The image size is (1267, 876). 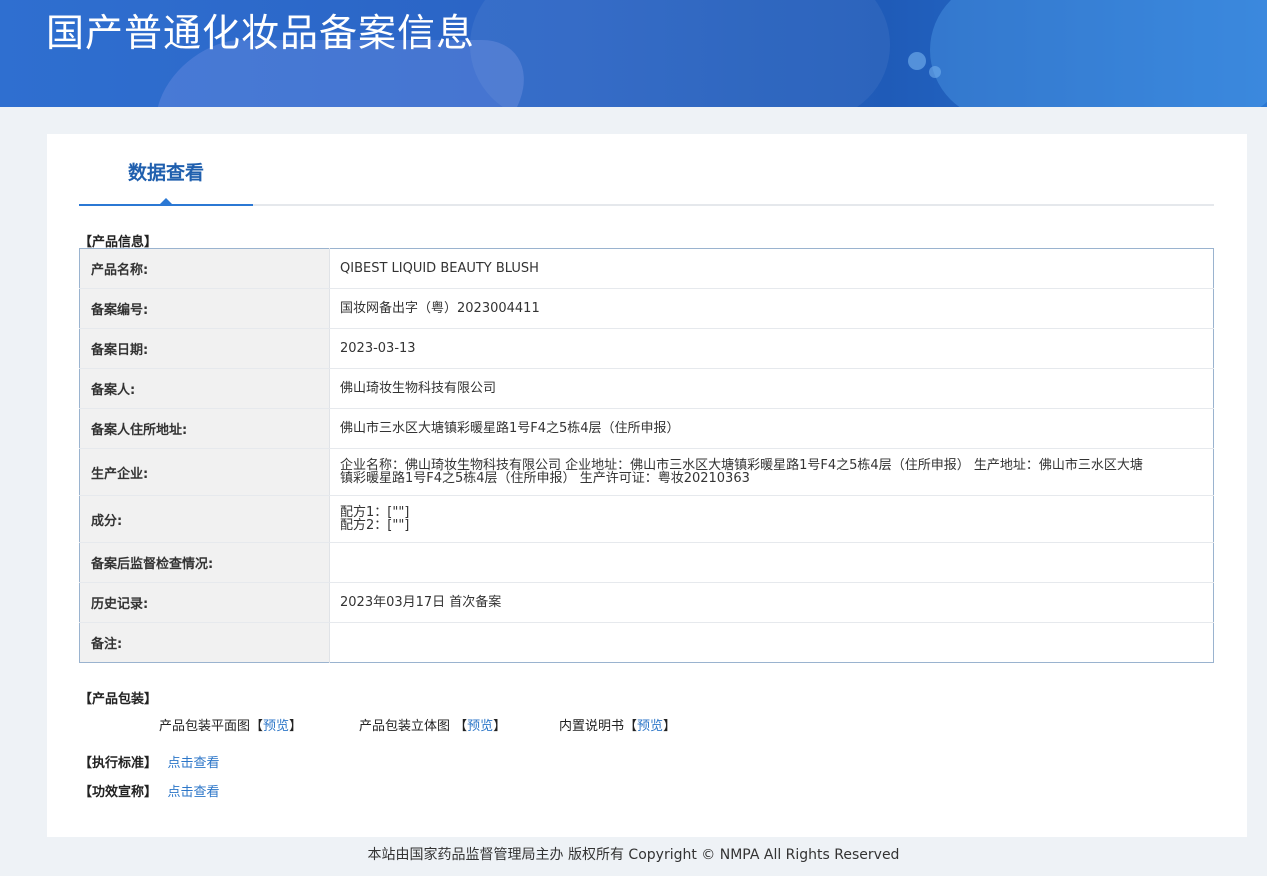 I want to click on section-packaging: 【产品包装】, so click(x=118, y=699).